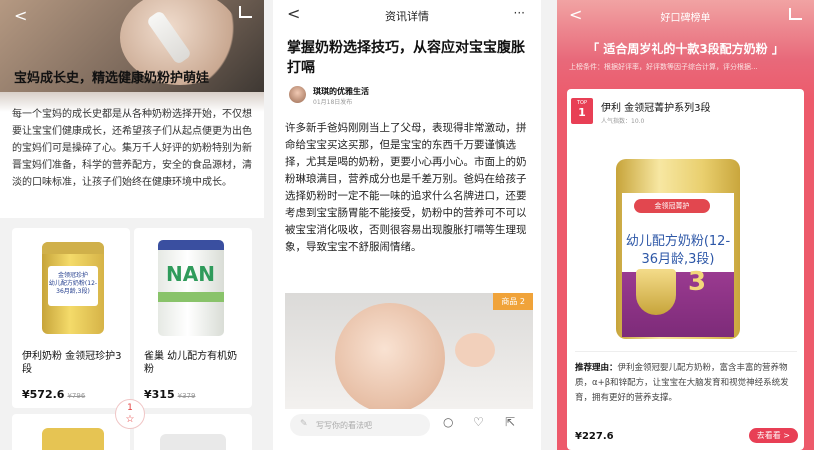 The image size is (814, 450). I want to click on product-name: 伊利 金领冠菁护系列3段, so click(656, 108).